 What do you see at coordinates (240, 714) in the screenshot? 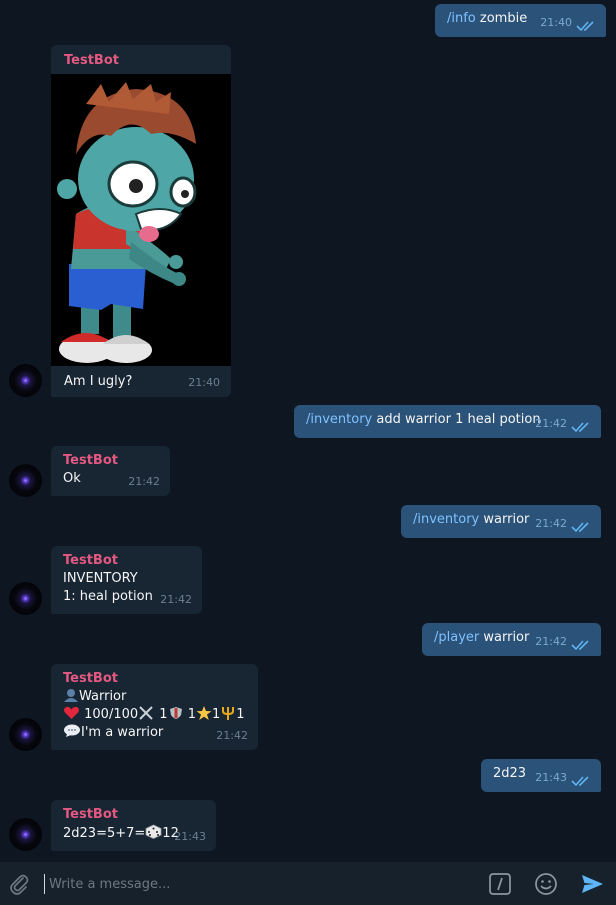
I see `player-trident: 1` at bounding box center [240, 714].